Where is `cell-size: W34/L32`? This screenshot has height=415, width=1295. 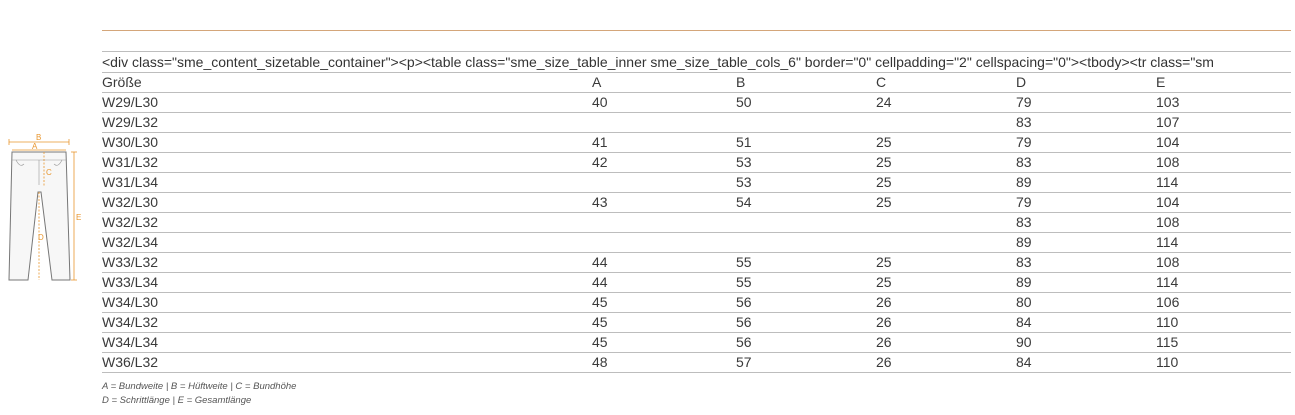 cell-size: W34/L32 is located at coordinates (347, 322).